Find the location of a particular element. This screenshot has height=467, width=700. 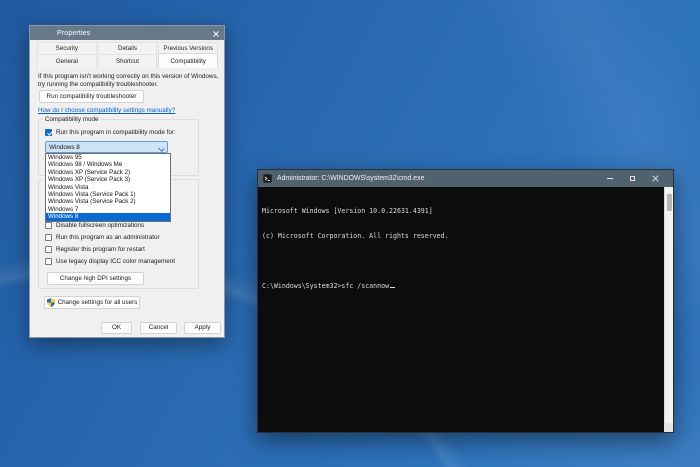

checkbox-label: Run this program as an administrator is located at coordinates (108, 237).